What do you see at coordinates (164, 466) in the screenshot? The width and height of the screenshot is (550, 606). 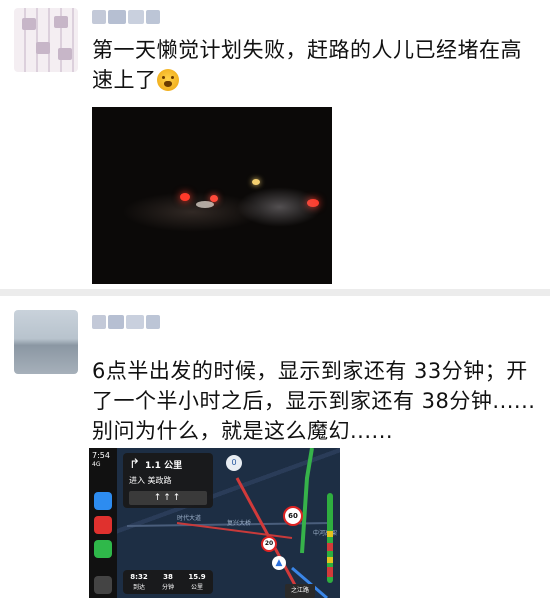 I see `turn-distance: 1.1 公里` at bounding box center [164, 466].